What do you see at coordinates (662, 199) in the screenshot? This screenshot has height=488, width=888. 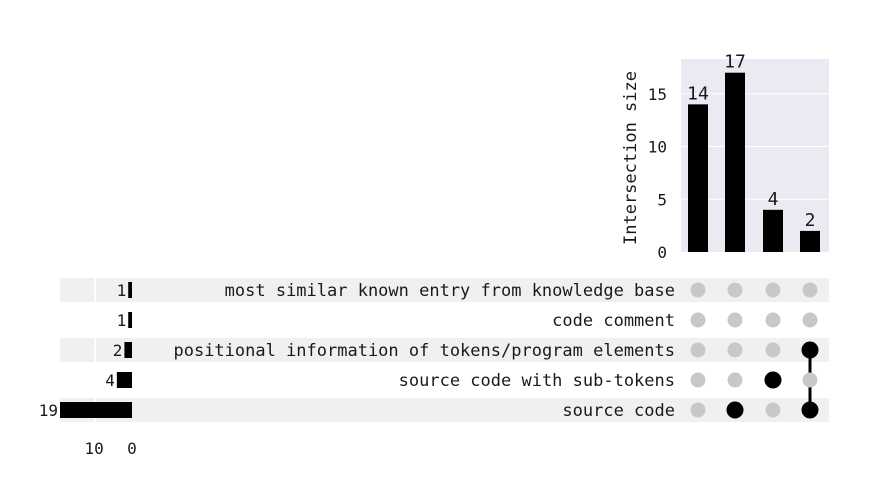 I see `y-tick-label: 5` at bounding box center [662, 199].